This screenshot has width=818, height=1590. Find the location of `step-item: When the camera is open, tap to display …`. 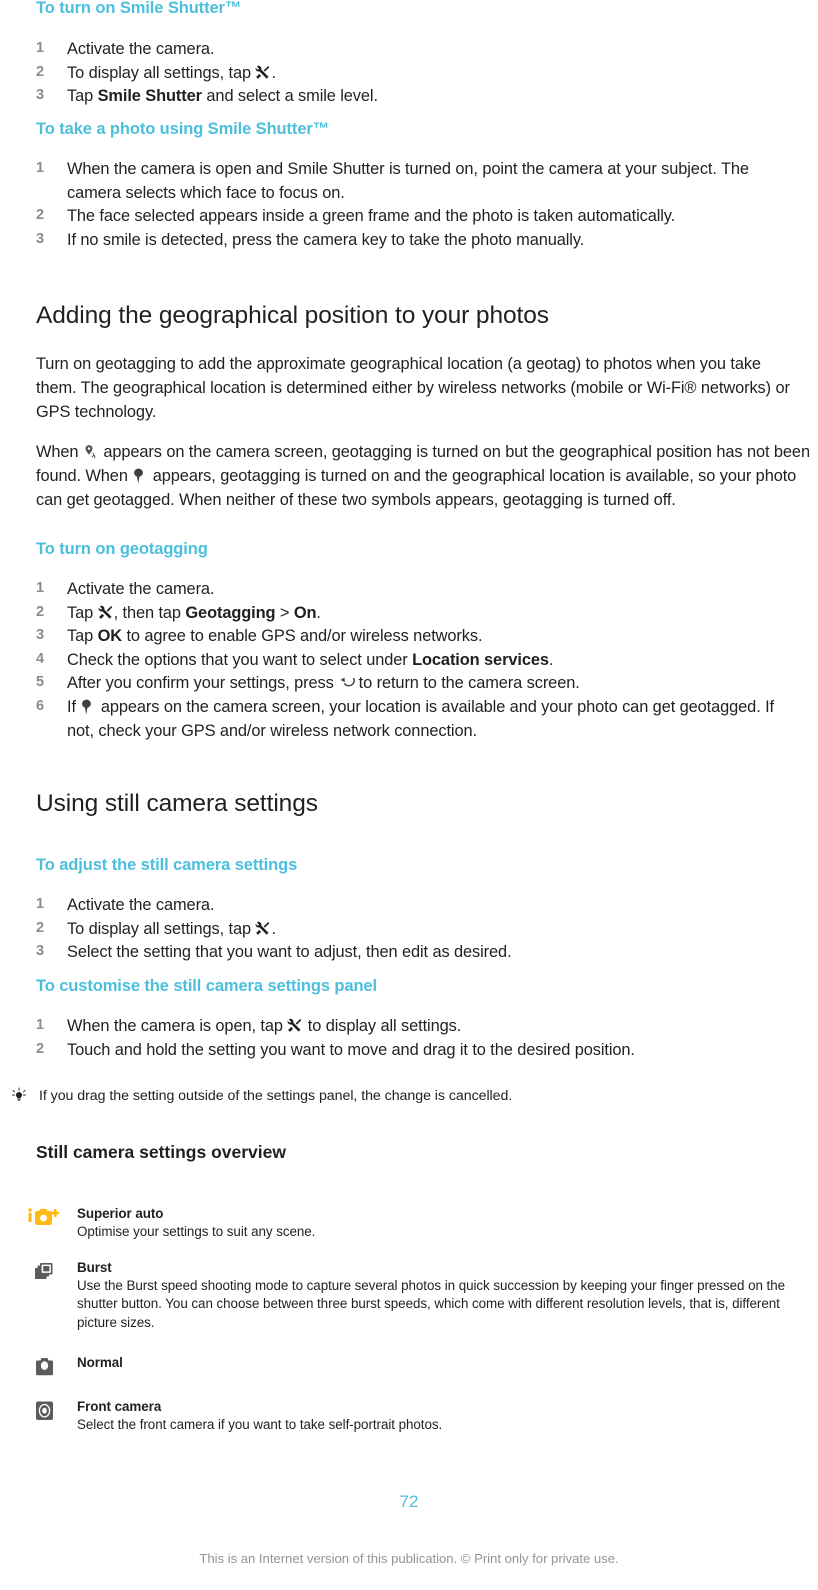

step-item: When the camera is open, tap to display … is located at coordinates (249, 1025).